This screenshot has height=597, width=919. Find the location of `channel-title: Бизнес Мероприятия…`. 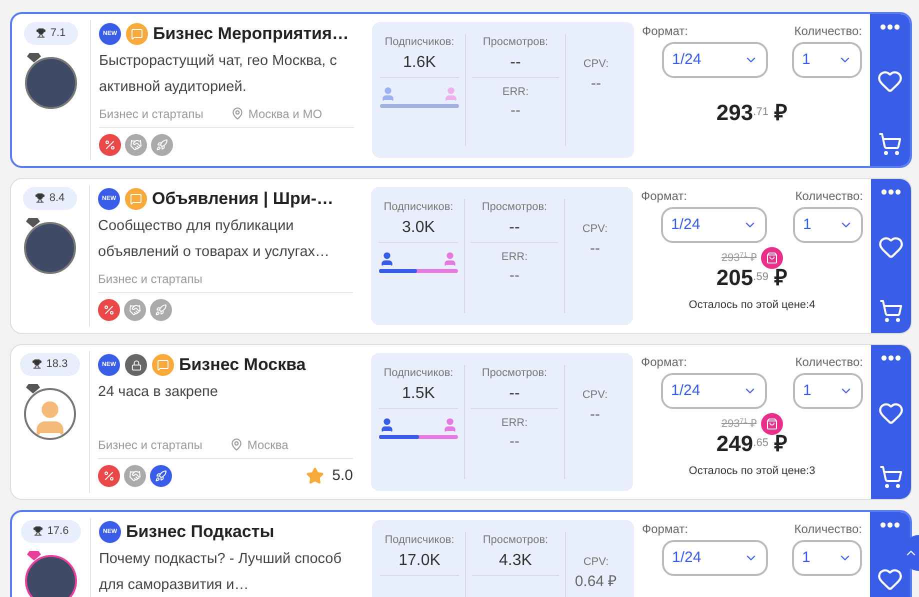

channel-title: Бизнес Мероприятия… is located at coordinates (251, 34).